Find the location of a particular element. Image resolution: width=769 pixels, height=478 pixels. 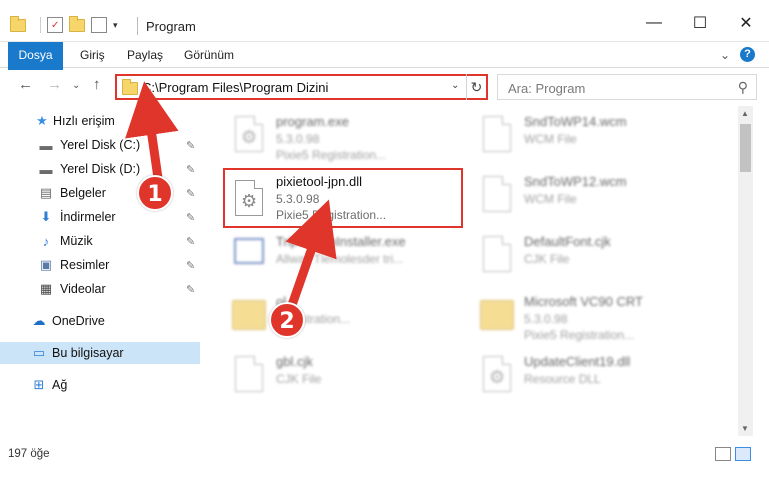

address-path: C:\Program Files\Program Dizini is located at coordinates (235, 87).